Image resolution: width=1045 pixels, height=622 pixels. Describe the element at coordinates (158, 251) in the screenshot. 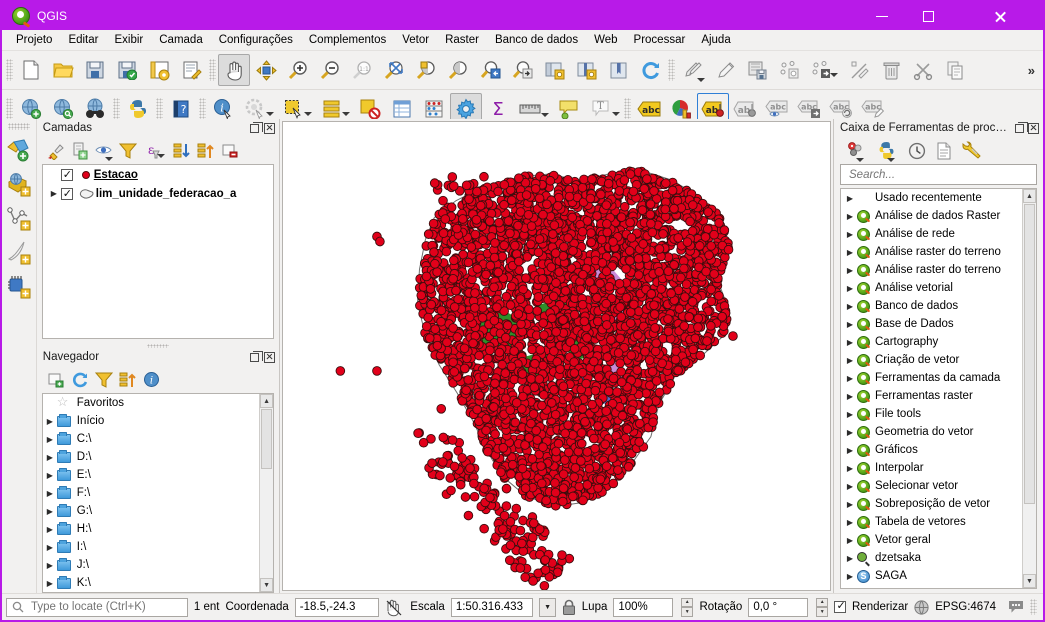

I see `layers-tree: Estacao lim_unidade_federacao_a` at that location.